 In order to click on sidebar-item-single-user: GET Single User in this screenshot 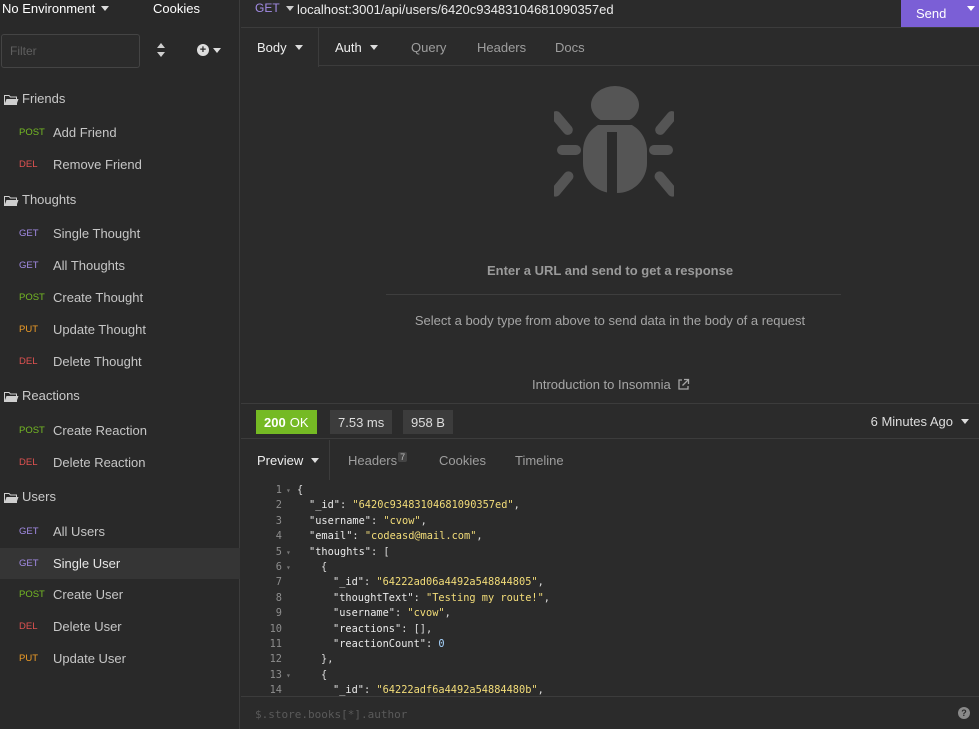, I will do `click(120, 563)`.